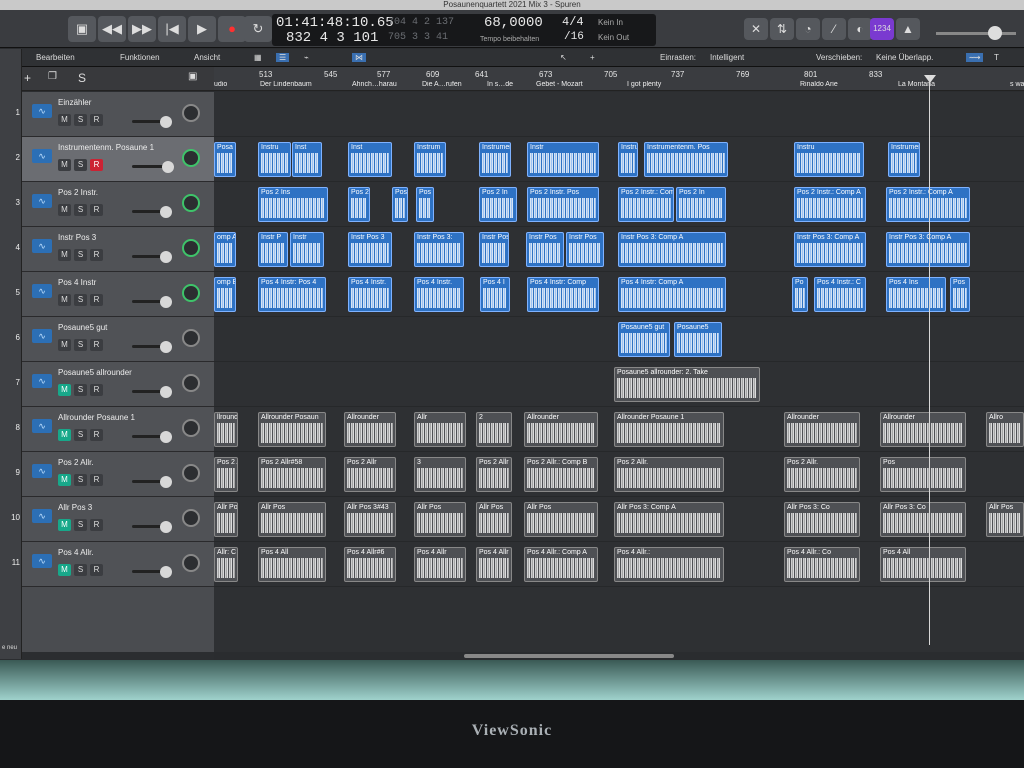 The image size is (1024, 768). Describe the element at coordinates (225, 249) in the screenshot. I see `audio-region: omp A` at that location.